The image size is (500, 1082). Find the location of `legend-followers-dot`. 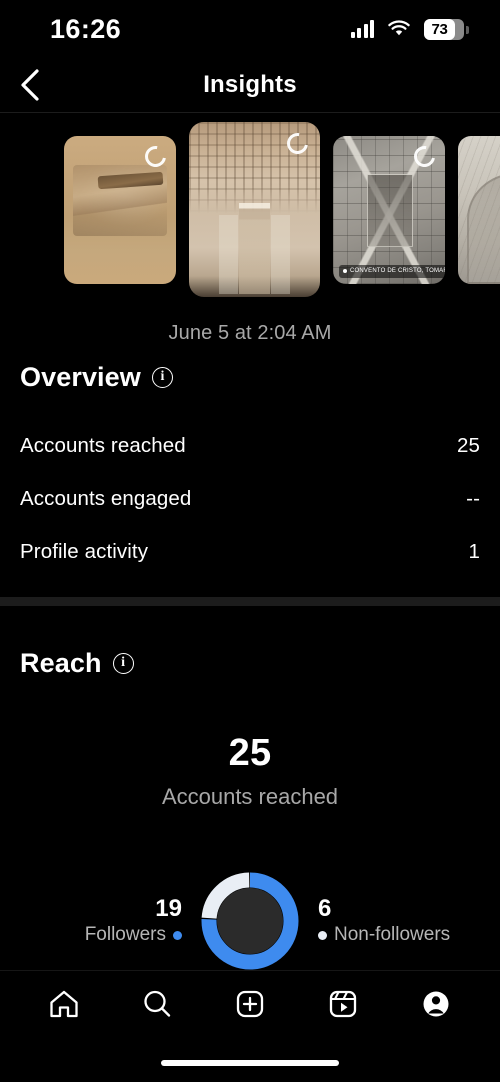

legend-followers-dot is located at coordinates (177, 935).